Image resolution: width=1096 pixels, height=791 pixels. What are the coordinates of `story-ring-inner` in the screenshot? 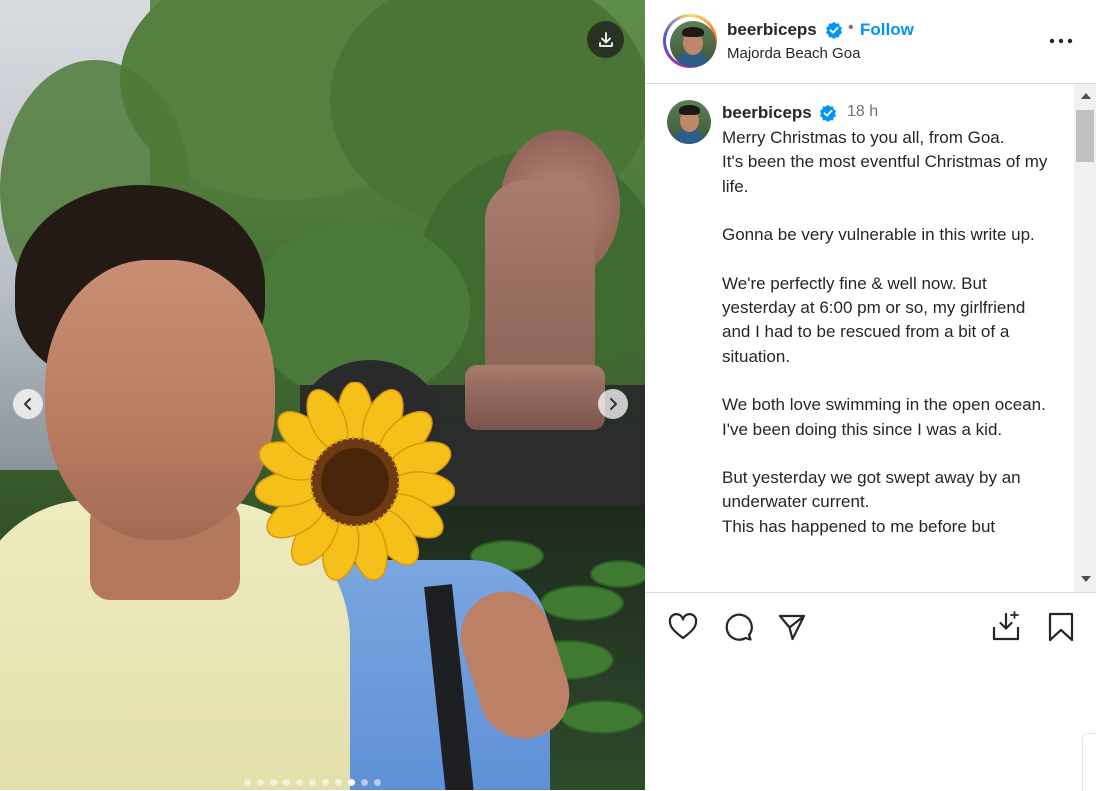 It's located at (691, 42).